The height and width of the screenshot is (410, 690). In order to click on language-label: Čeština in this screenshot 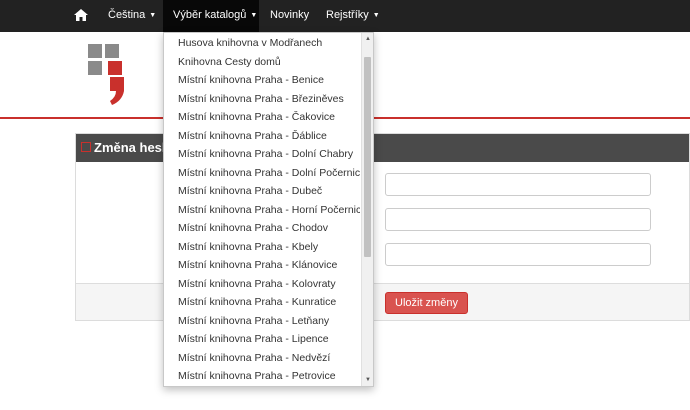, I will do `click(127, 15)`.